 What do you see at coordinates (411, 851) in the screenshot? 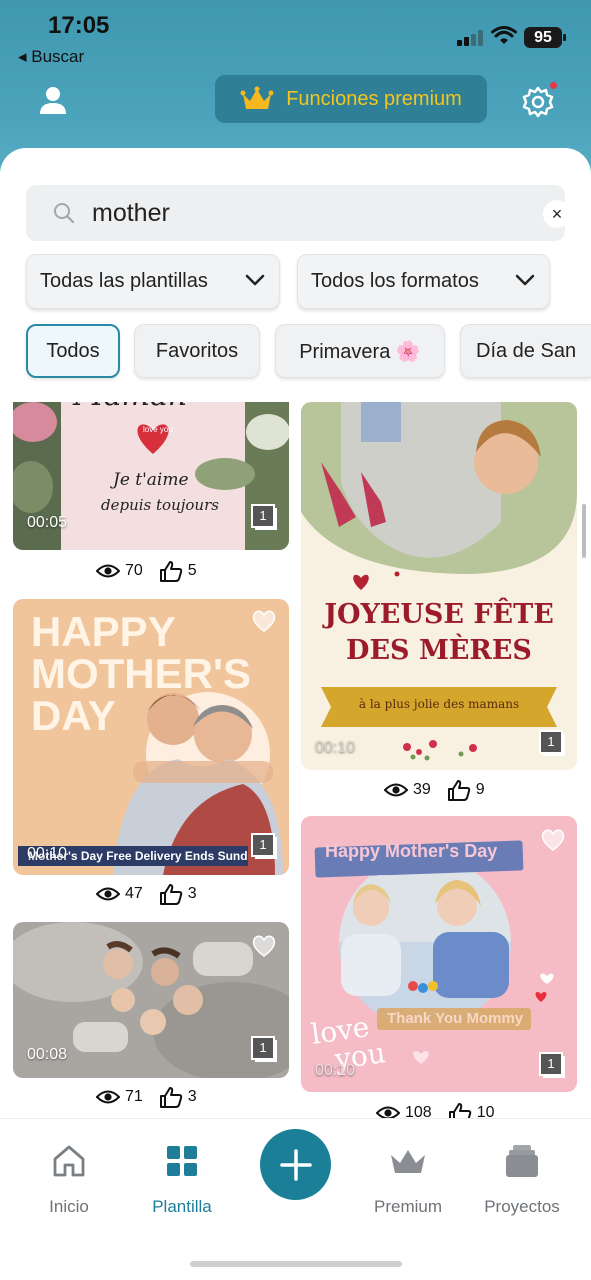
I see `card-title: Happy Mother's Day` at bounding box center [411, 851].